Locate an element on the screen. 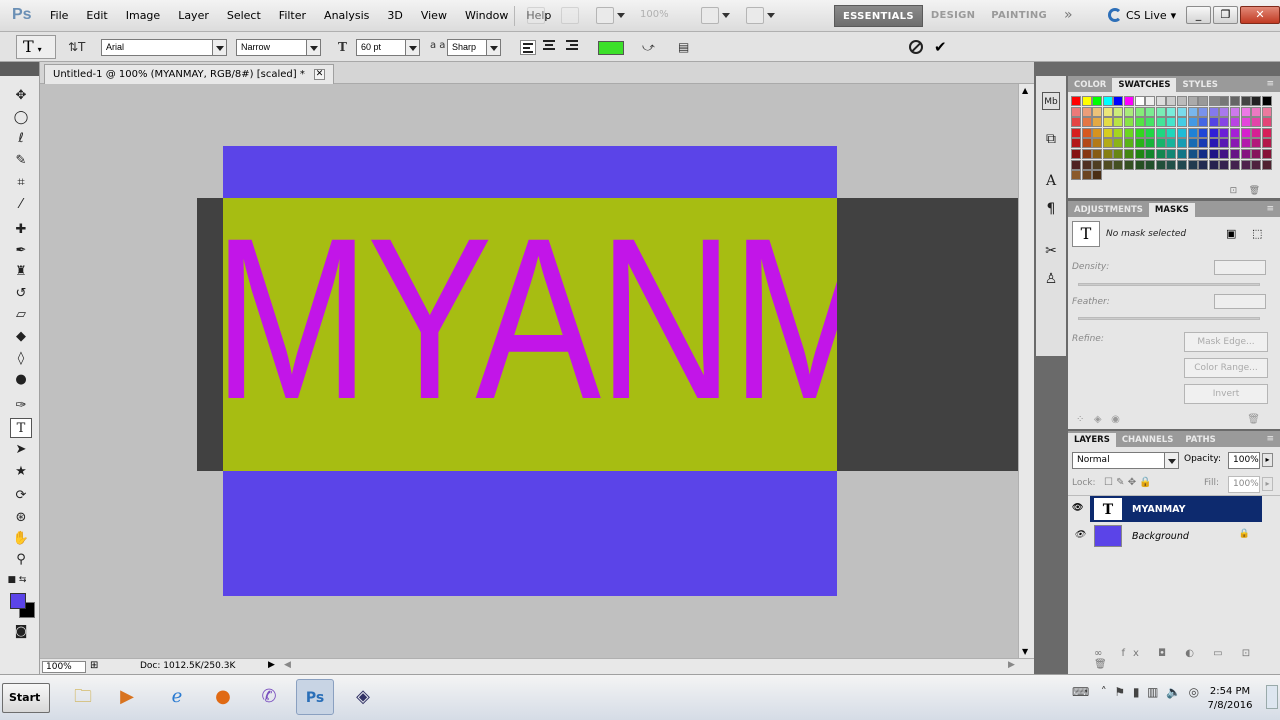 This screenshot has height=720, width=1280. firefox-icon: ● is located at coordinates (223, 697).